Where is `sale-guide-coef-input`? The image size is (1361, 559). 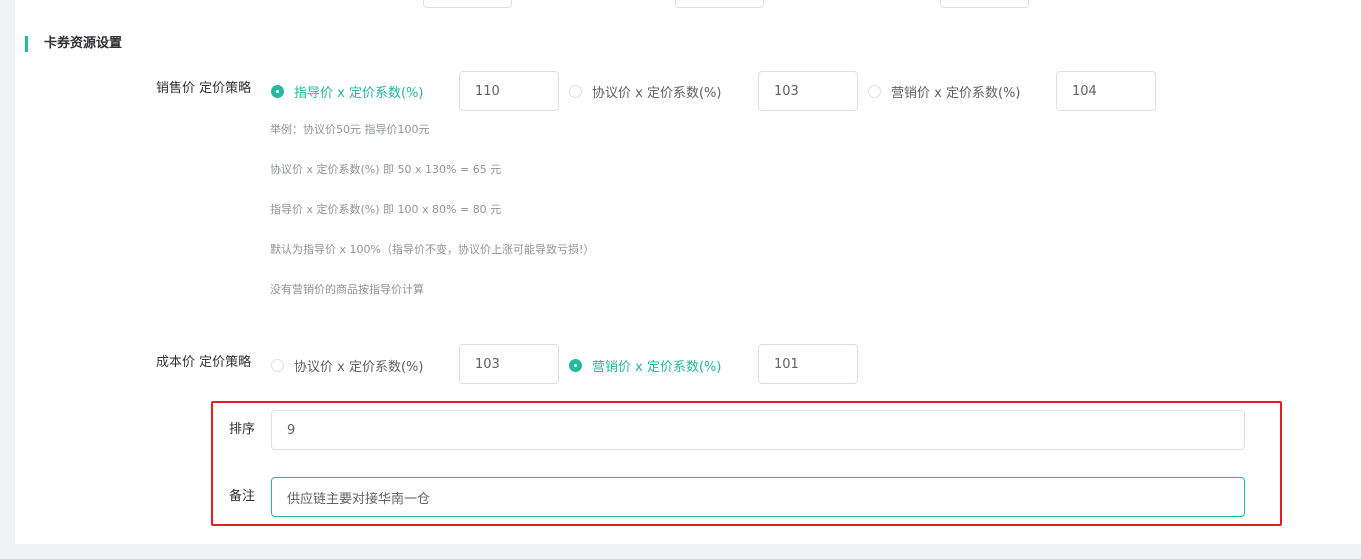 sale-guide-coef-input is located at coordinates (509, 91).